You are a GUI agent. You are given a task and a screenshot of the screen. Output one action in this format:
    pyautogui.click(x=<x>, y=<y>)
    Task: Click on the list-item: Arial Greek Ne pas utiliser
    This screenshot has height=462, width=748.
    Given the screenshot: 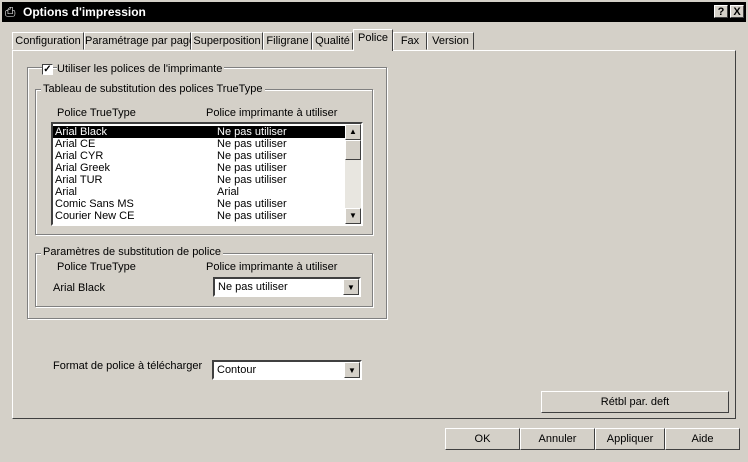 What is the action you would take?
    pyautogui.click(x=200, y=168)
    